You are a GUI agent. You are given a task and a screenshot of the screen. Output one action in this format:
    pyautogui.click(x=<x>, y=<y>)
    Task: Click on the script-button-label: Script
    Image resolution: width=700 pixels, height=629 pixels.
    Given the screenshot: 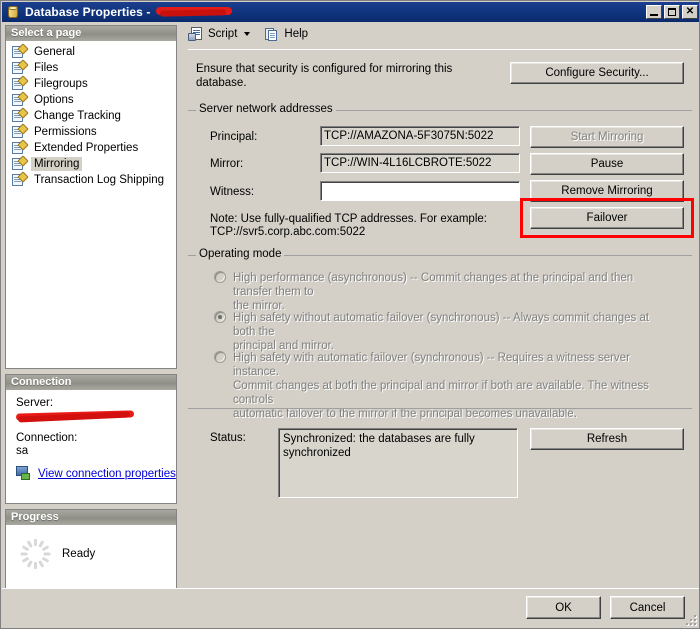 What is the action you would take?
    pyautogui.click(x=223, y=34)
    